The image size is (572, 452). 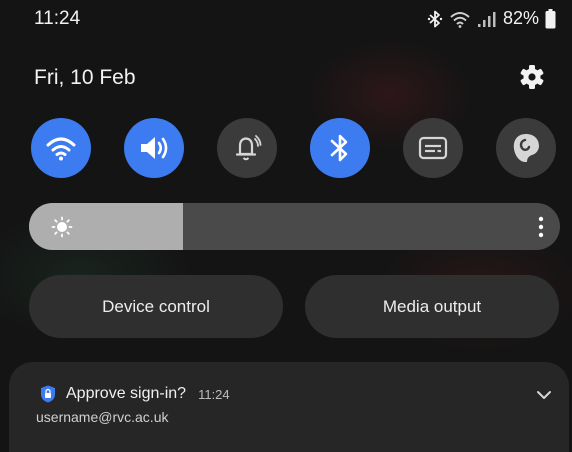 I want to click on profile-toggle, so click(x=526, y=148).